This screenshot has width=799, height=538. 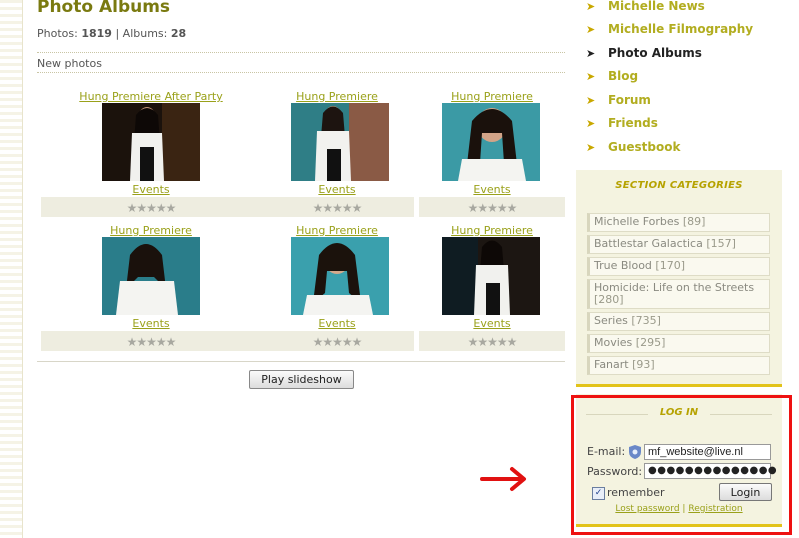 What do you see at coordinates (178, 33) in the screenshot?
I see `albums-count: 28` at bounding box center [178, 33].